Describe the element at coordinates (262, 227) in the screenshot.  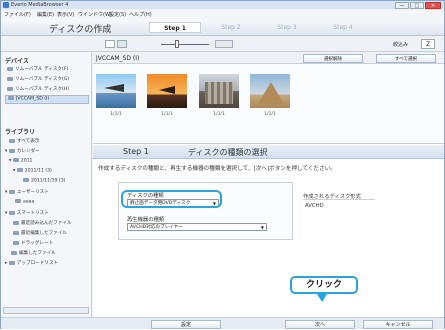
I see `dropdown-arrow-icon: ▼` at that location.